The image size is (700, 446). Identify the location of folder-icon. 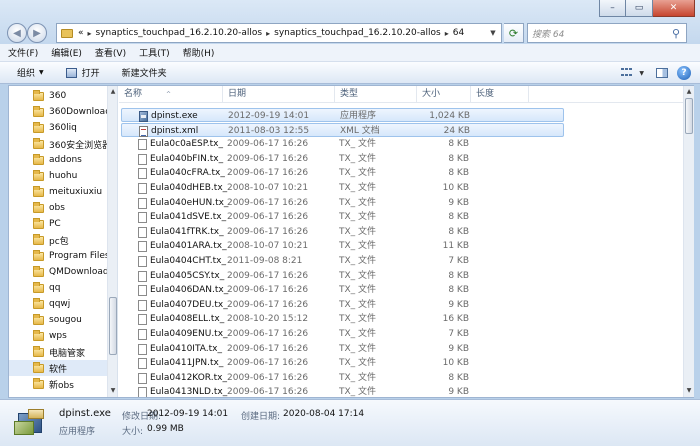
(38, 335).